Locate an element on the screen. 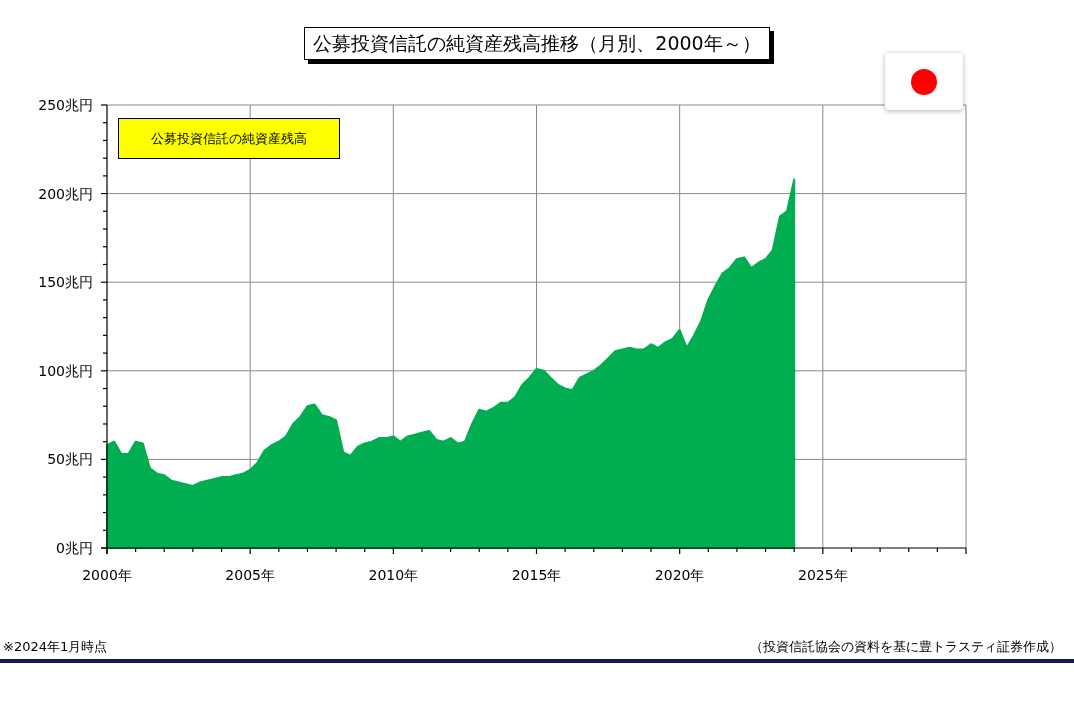 This screenshot has width=1074, height=707. y-tick-label: 200兆円 is located at coordinates (65, 193).